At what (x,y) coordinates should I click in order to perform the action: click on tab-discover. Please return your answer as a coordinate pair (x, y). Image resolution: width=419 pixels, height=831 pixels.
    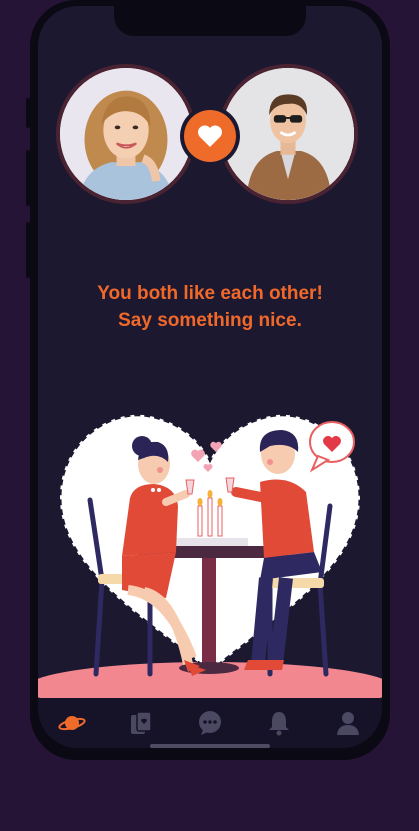
    Looking at the image, I should click on (72, 723).